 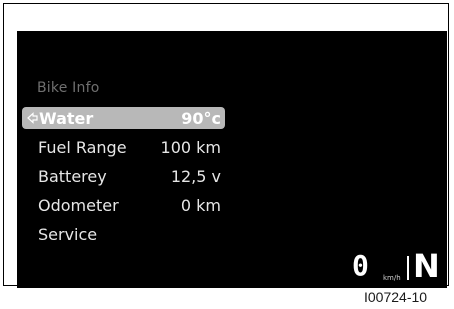 What do you see at coordinates (195, 176) in the screenshot?
I see `menu-item-value: 12,5 v` at bounding box center [195, 176].